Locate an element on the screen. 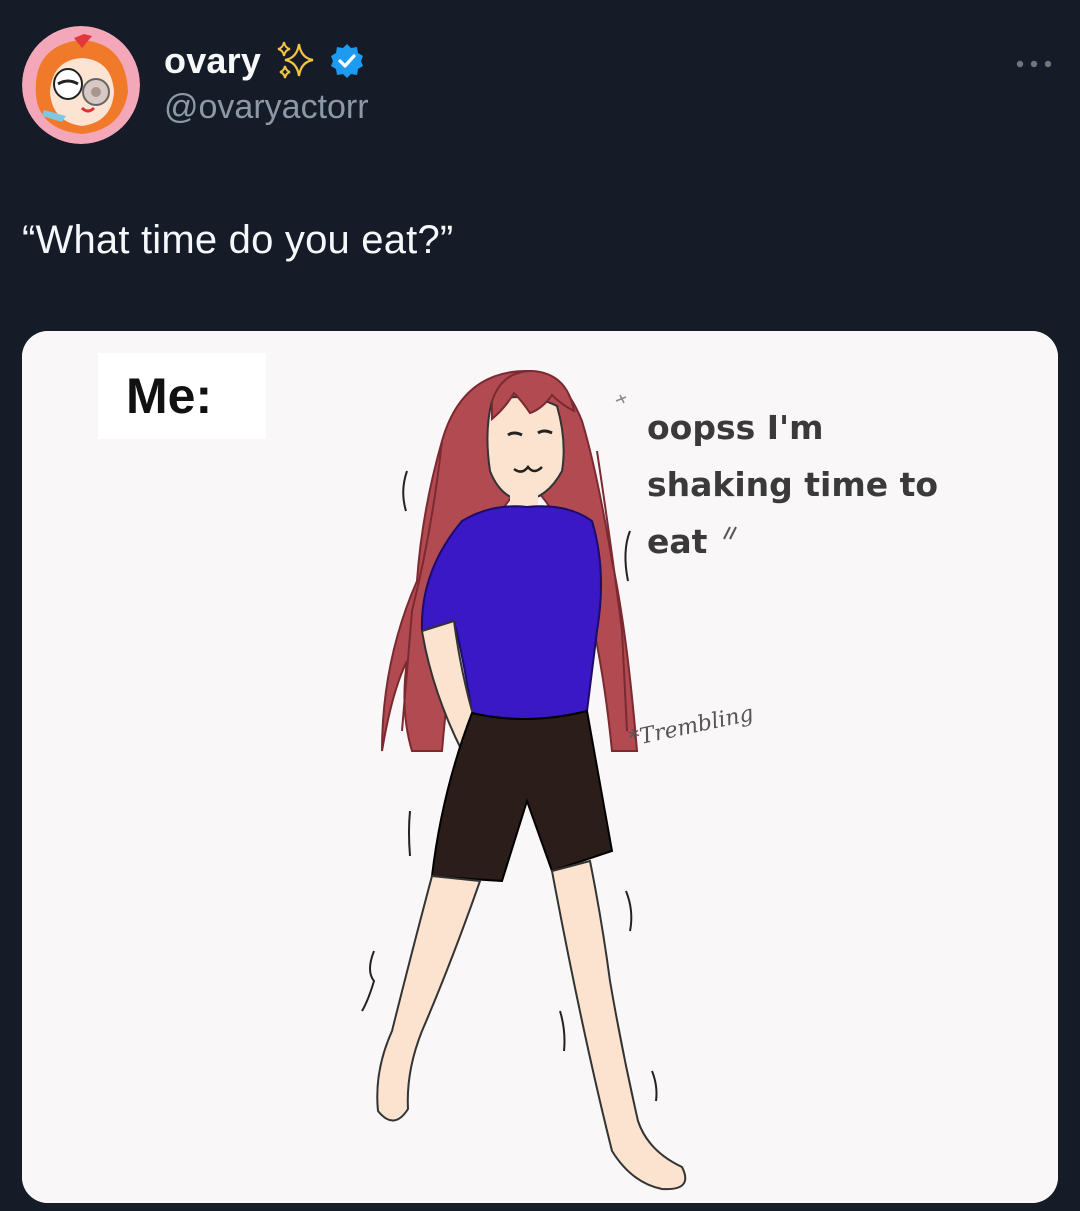 The width and height of the screenshot is (1080, 1211). more-horizontal-icon is located at coordinates (1034, 64).